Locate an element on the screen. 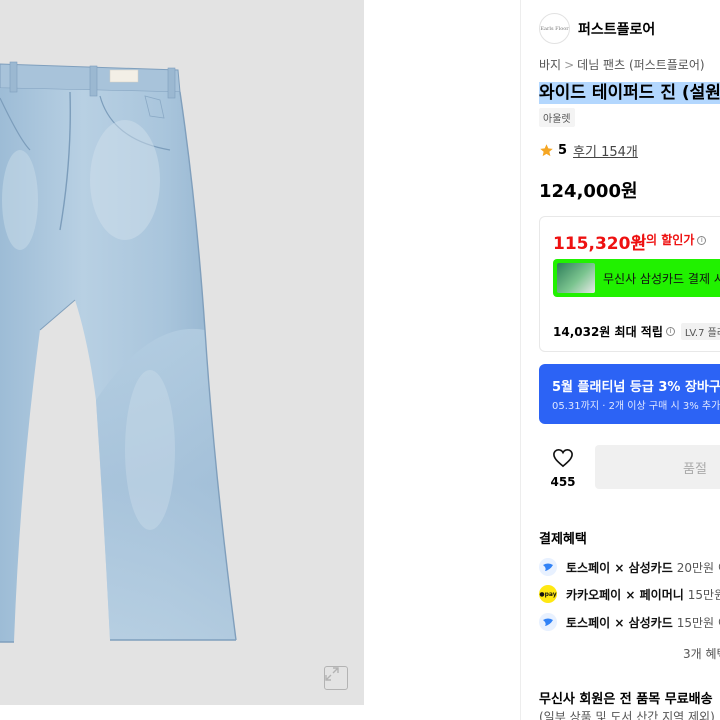 The height and width of the screenshot is (720, 720). heart-icon is located at coordinates (563, 458).